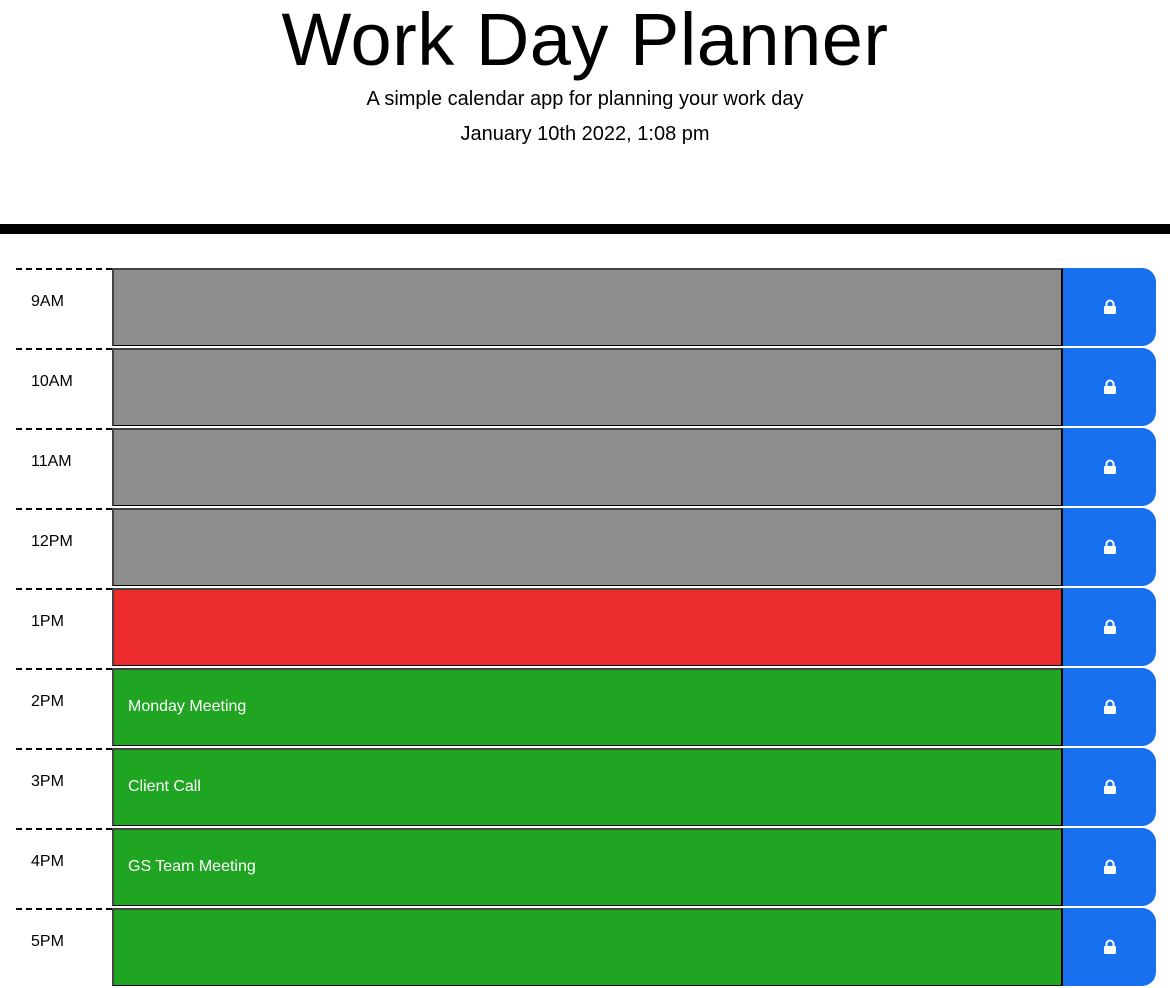 The height and width of the screenshot is (988, 1170). What do you see at coordinates (64, 947) in the screenshot?
I see `hour-label: 5PM` at bounding box center [64, 947].